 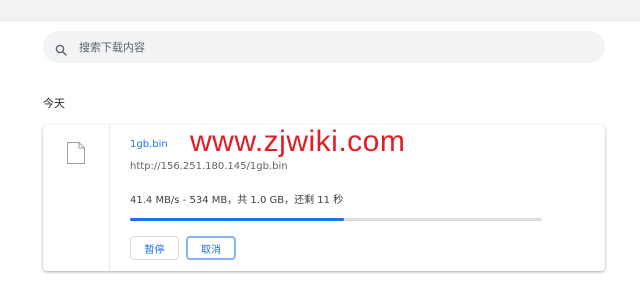 I want to click on top-toolbar-strip, so click(x=320, y=10).